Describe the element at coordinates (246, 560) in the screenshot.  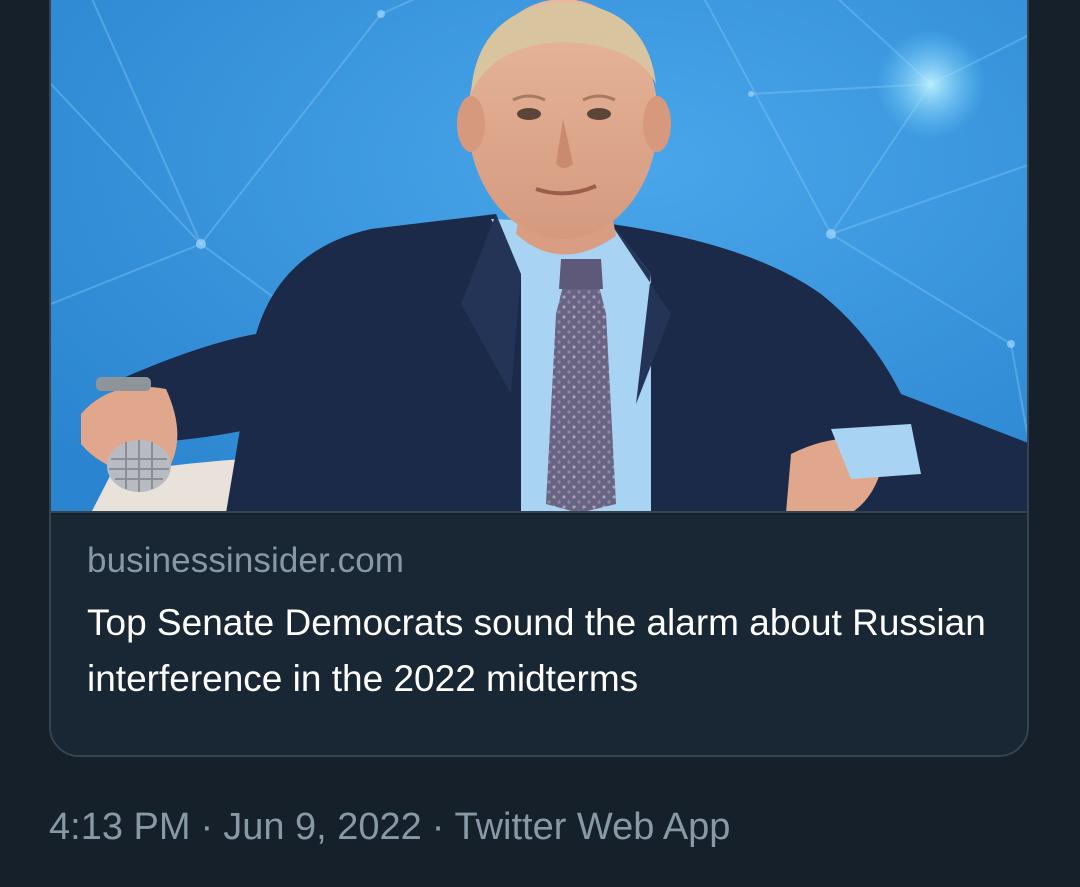
I see `link-domain: businessinsider.com` at that location.